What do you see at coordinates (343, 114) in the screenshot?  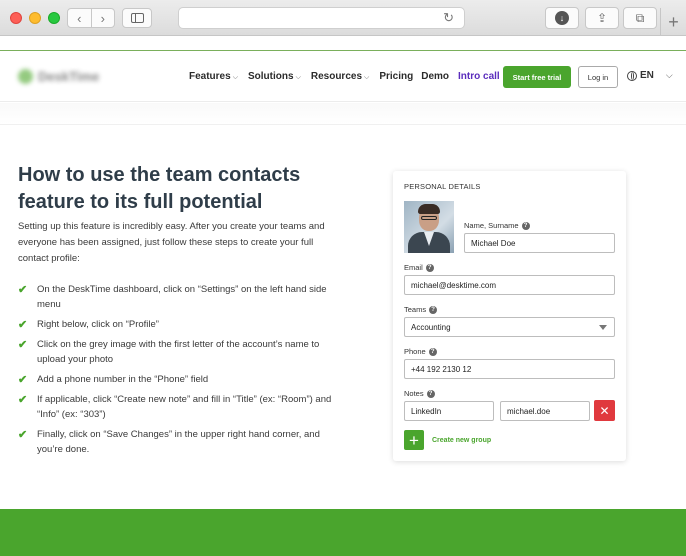 I see `header-divider` at bounding box center [343, 114].